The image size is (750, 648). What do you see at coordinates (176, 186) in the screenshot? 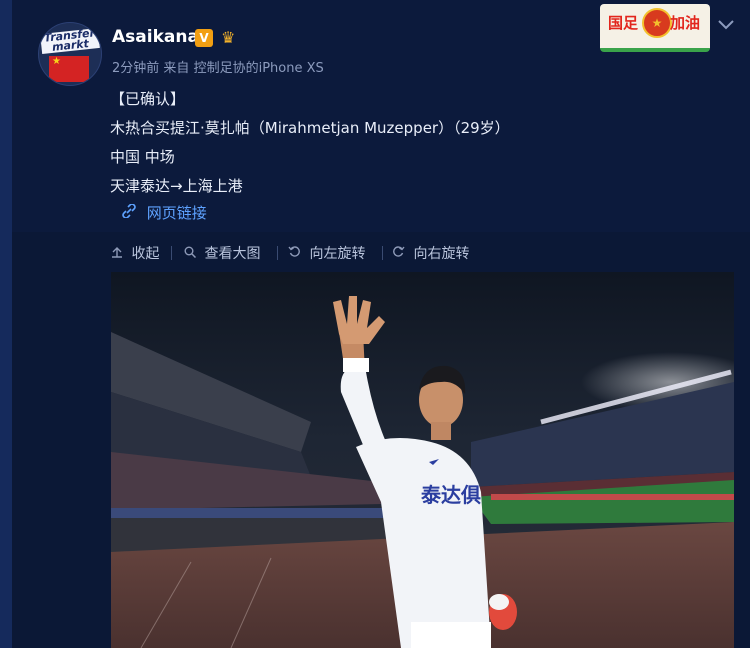
I see `post-line-transfer: 天津泰达→上海上港` at bounding box center [176, 186].